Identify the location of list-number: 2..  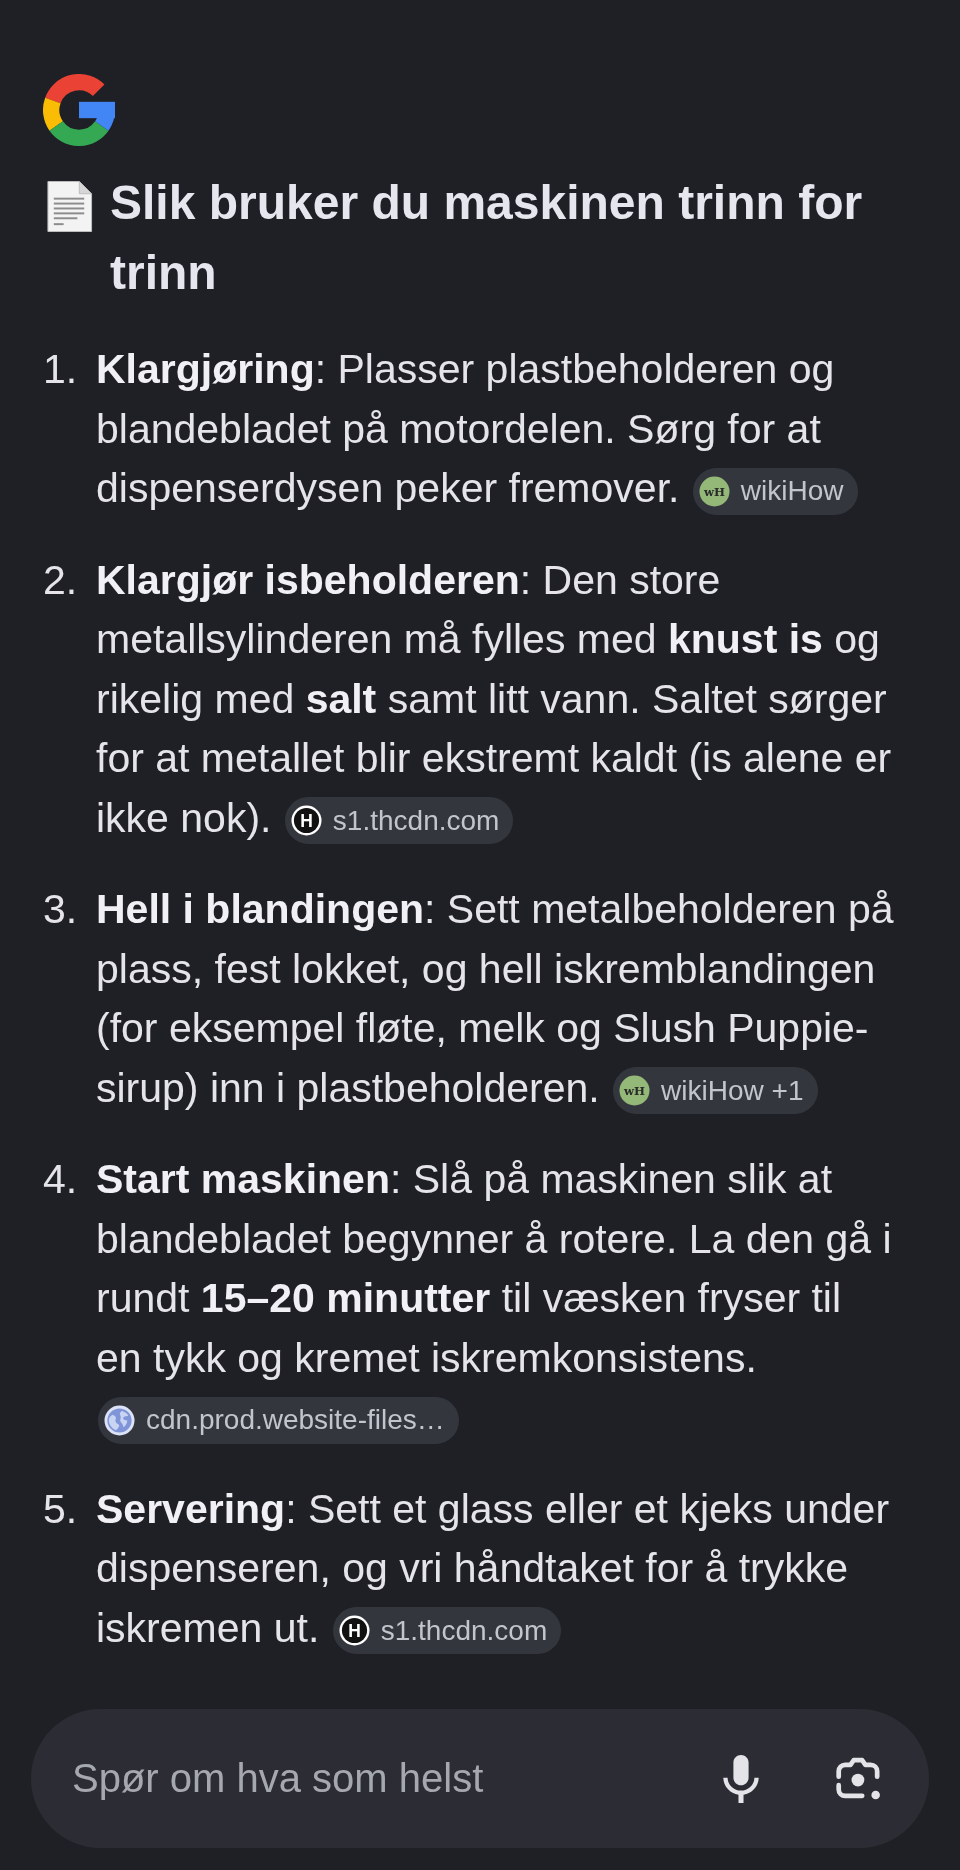
(61, 580).